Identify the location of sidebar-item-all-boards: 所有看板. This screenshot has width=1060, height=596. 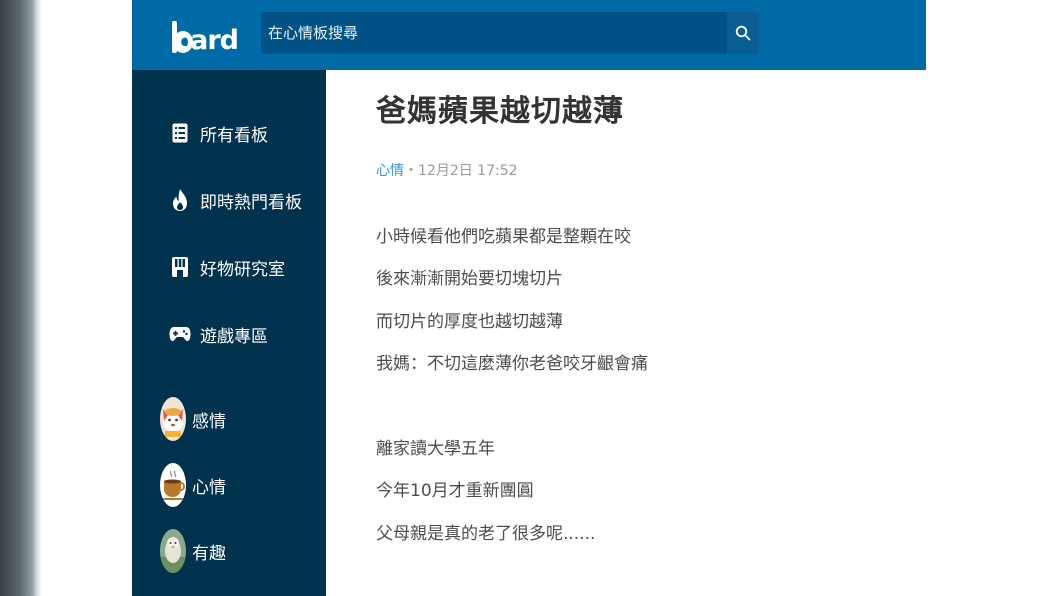
(229, 133).